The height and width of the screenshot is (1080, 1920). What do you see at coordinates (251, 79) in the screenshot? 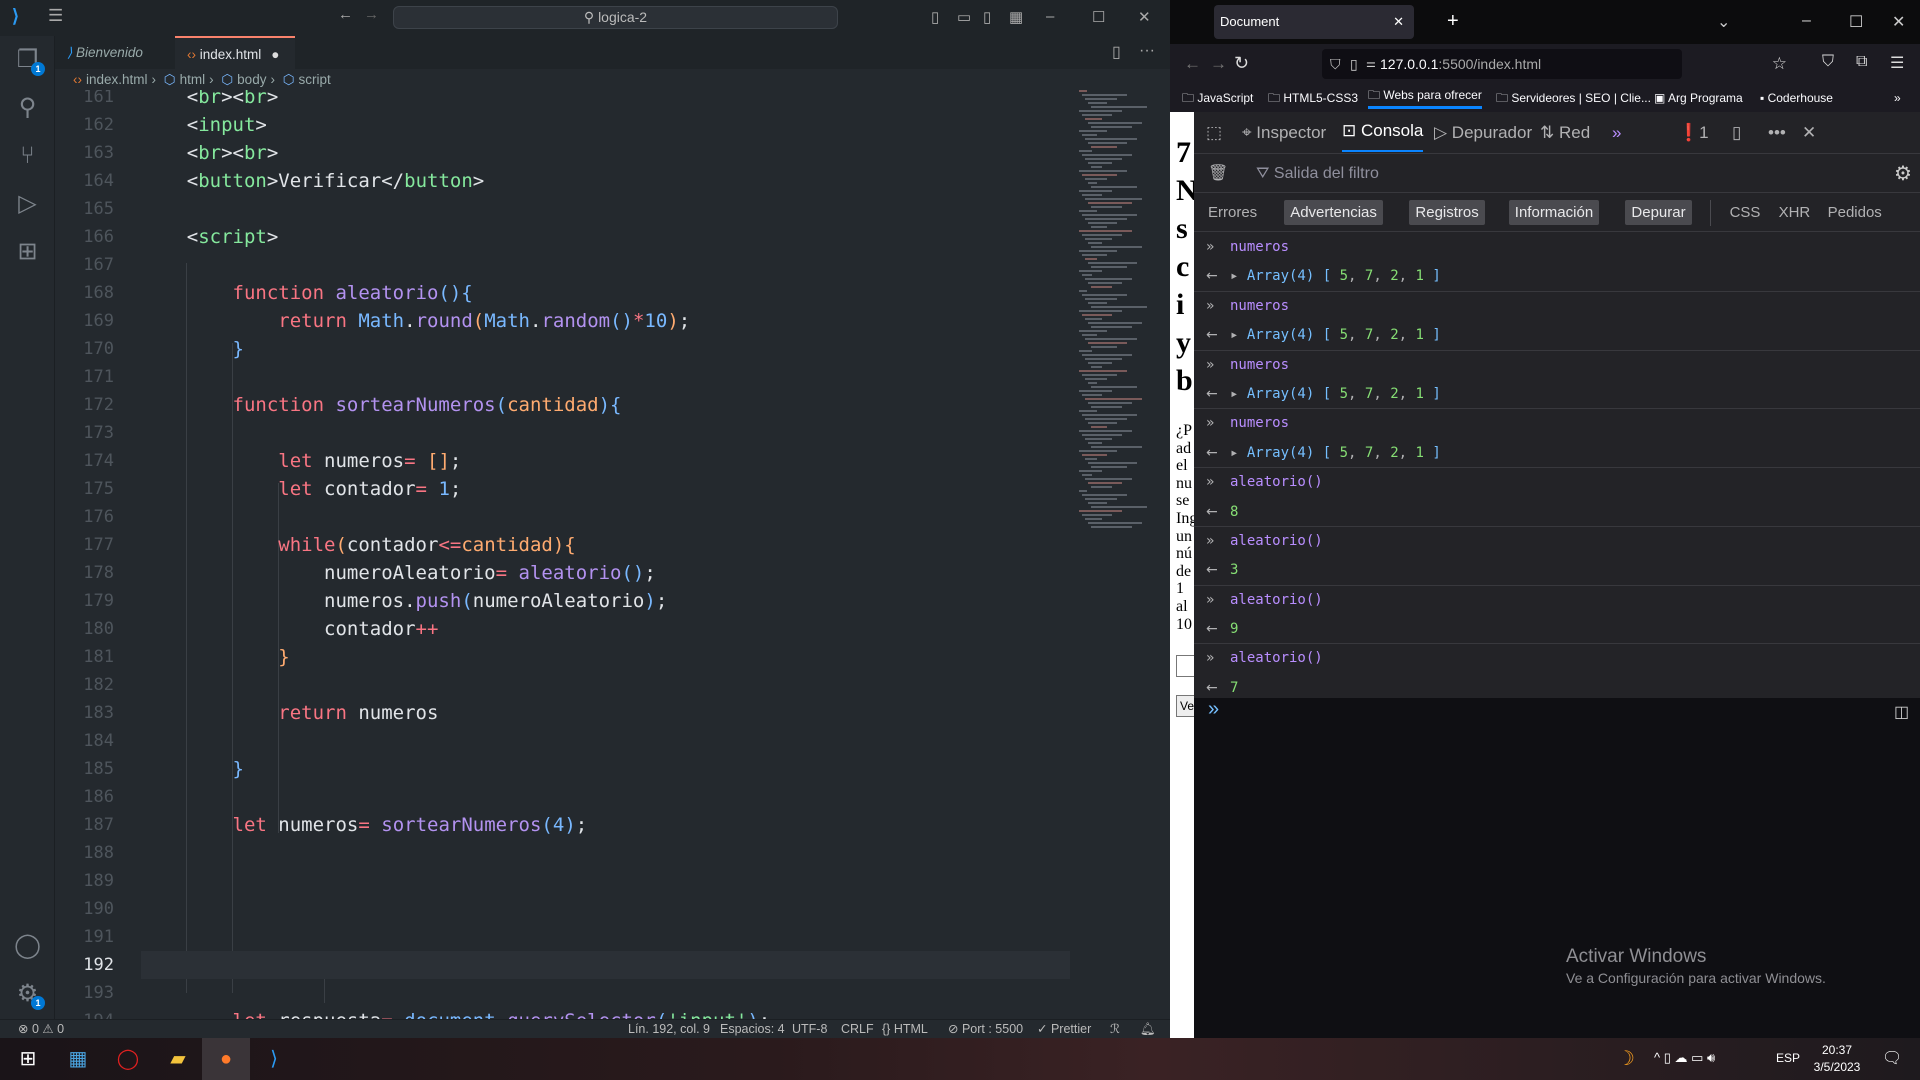
I see `breadcrumb-item: body` at bounding box center [251, 79].